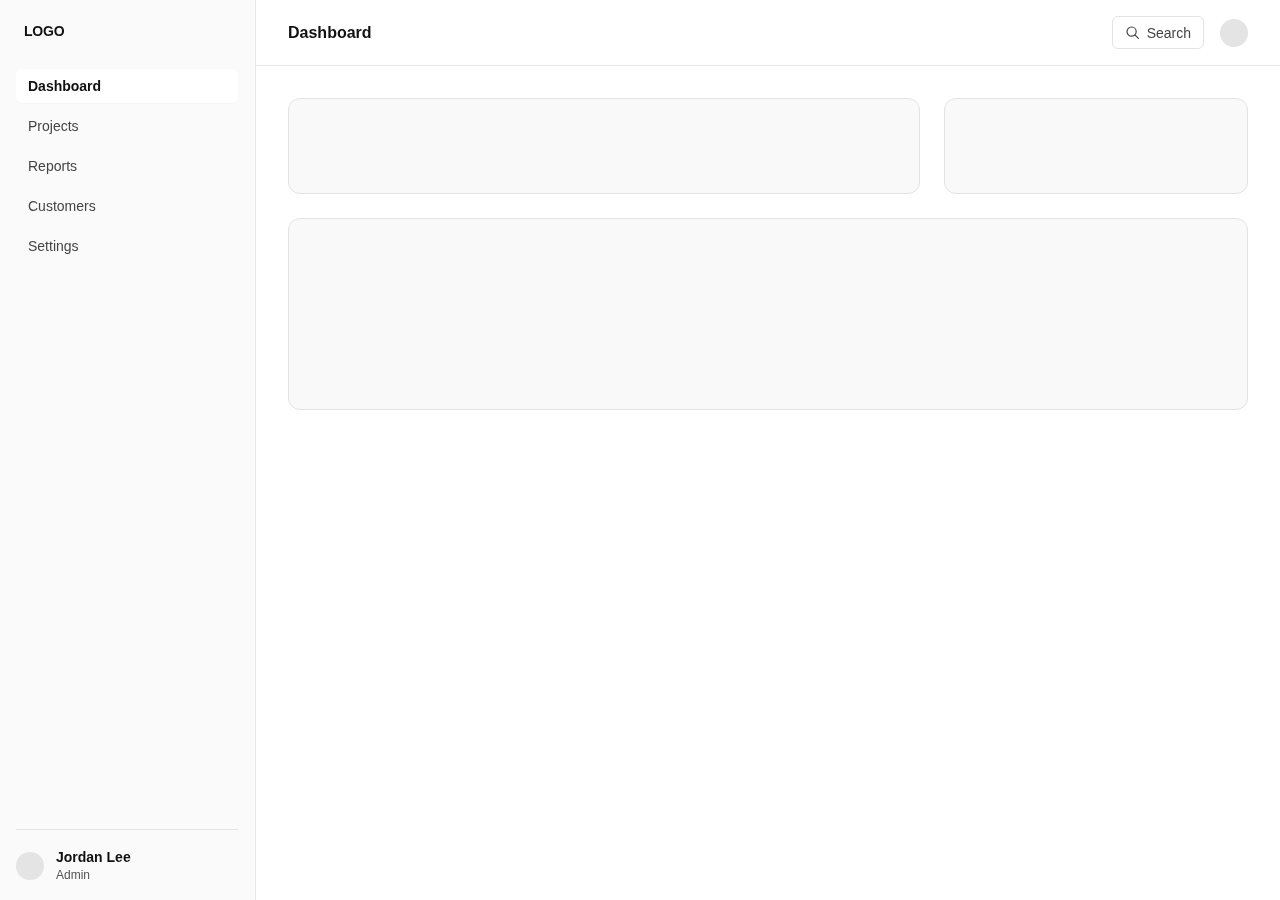 The height and width of the screenshot is (900, 1280). I want to click on sidebar-item: Settings, so click(127, 246).